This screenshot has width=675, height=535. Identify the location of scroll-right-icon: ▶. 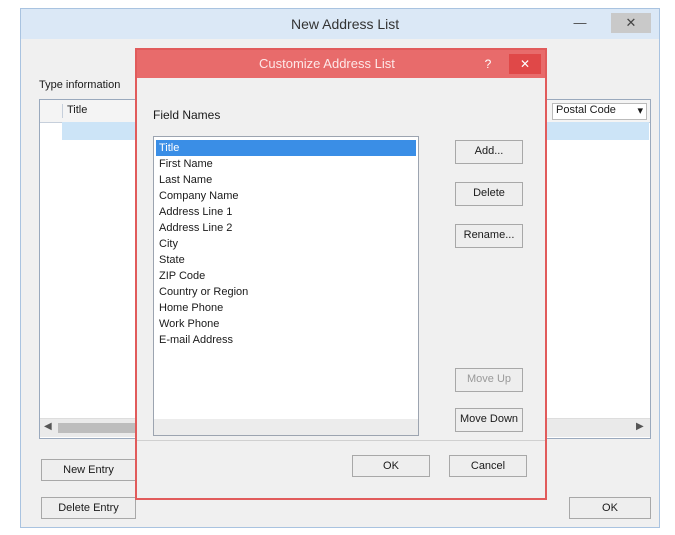
(640, 426).